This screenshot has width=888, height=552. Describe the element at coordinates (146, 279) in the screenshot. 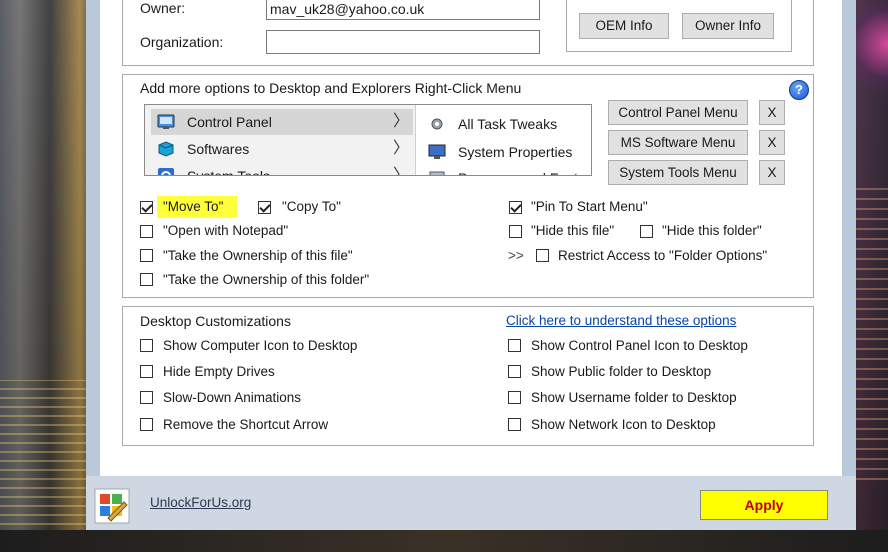

I see `take-ownership-folder-checkbox` at that location.